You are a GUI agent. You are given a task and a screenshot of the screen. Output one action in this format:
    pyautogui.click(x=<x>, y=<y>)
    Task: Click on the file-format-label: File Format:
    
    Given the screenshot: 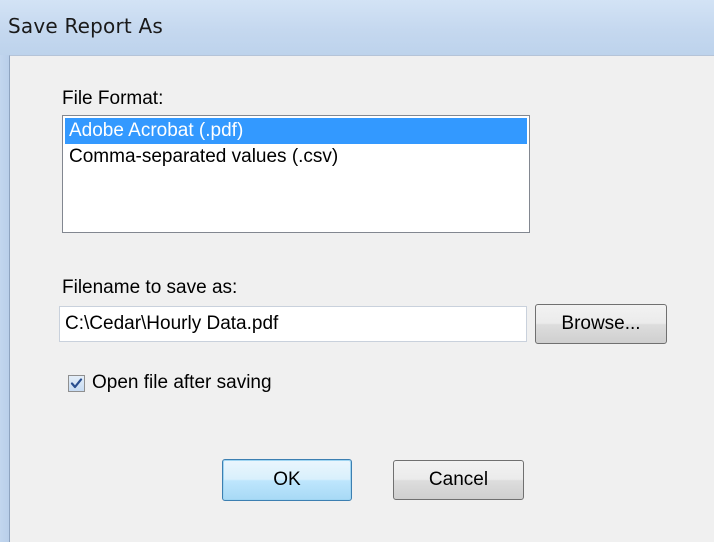 What is the action you would take?
    pyautogui.click(x=113, y=98)
    